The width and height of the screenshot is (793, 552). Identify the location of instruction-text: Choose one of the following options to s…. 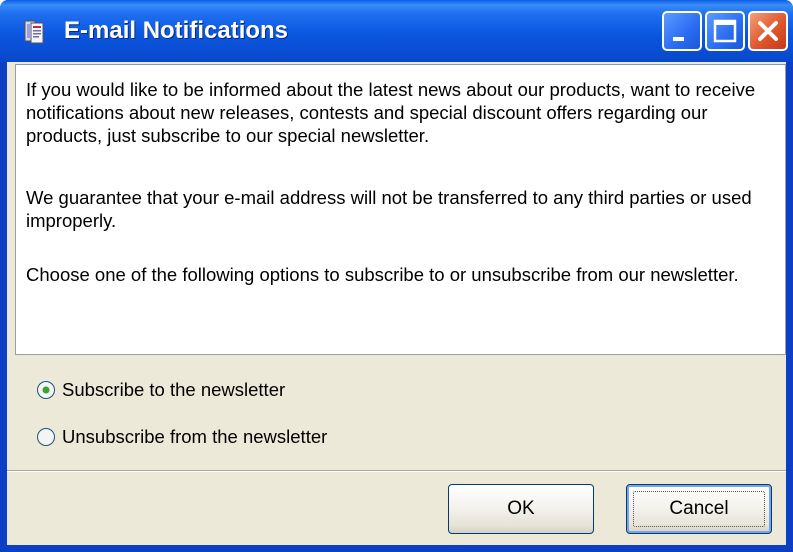
(382, 274).